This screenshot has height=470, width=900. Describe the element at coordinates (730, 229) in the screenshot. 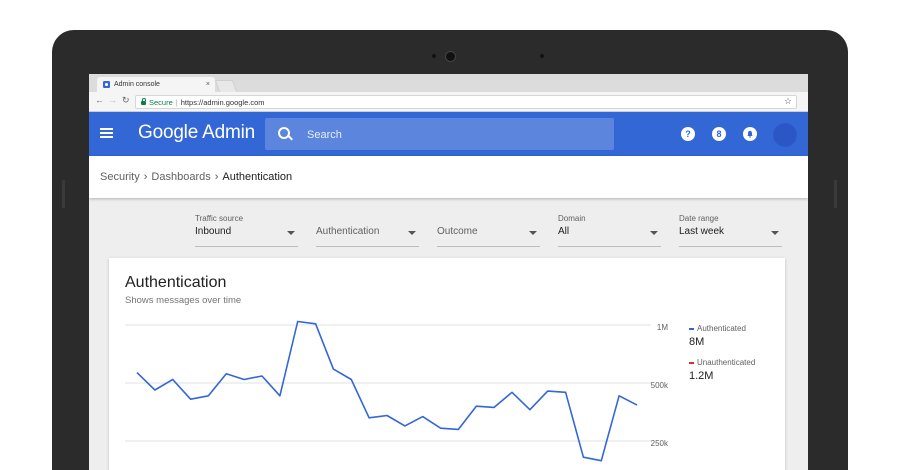

I see `filter-date-range: Date range Last week` at that location.